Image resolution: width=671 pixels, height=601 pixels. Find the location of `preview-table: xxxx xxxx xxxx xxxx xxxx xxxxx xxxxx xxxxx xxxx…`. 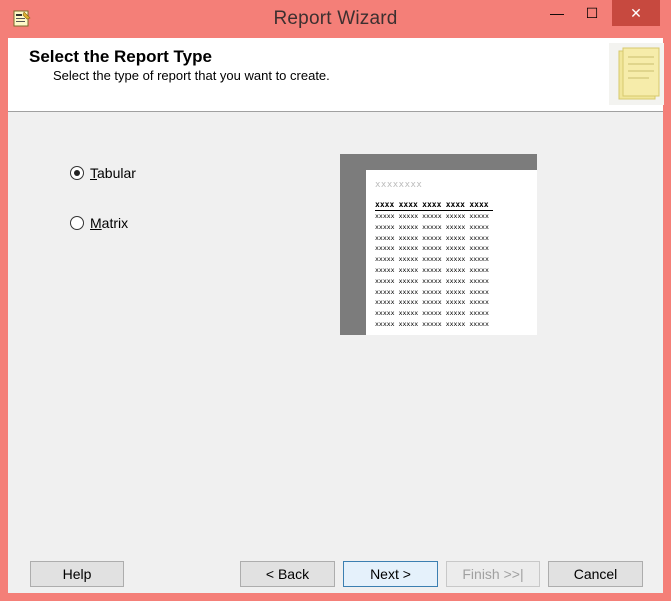

preview-table: xxxx xxxx xxxx xxxx xxxx xxxxx xxxxx xxxxx xxxx… is located at coordinates (434, 265).